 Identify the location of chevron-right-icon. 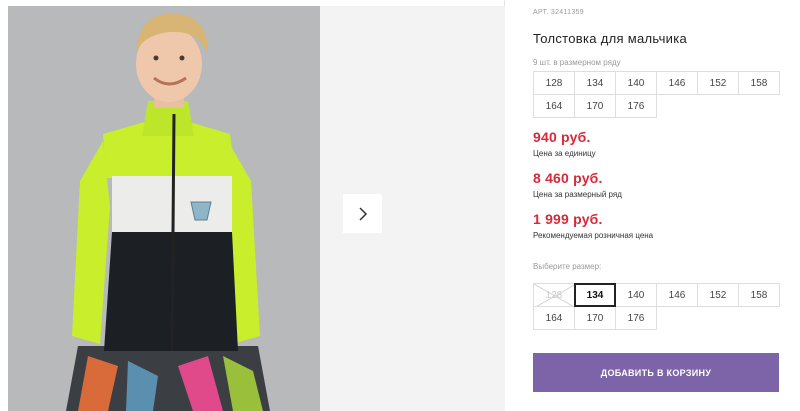
(362, 213).